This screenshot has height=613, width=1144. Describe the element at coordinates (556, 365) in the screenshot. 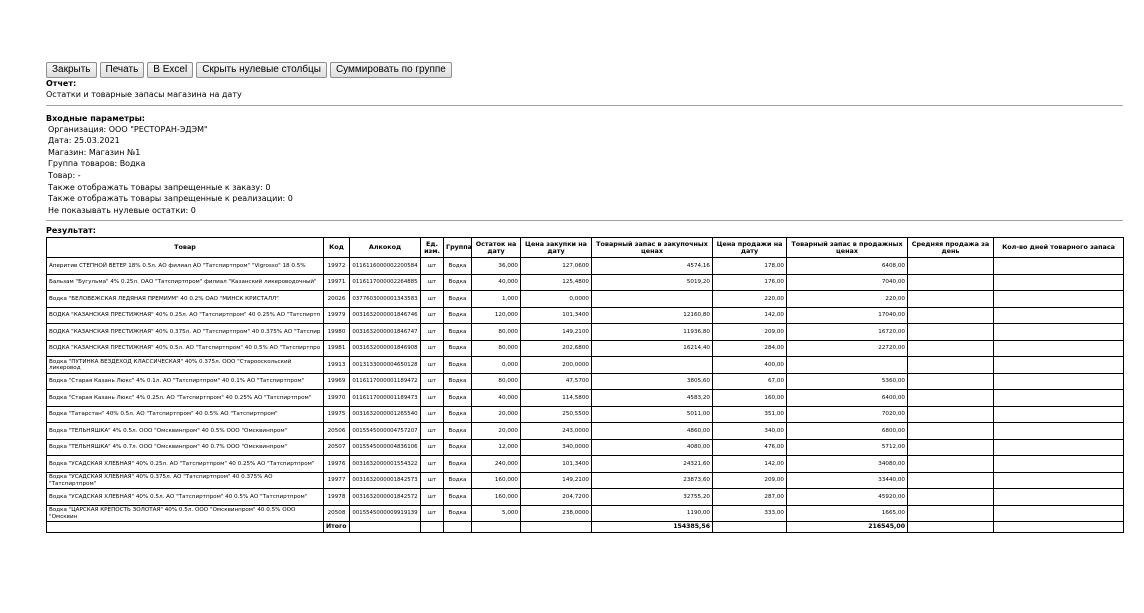

I see `cell-purchase-price: 200,0000` at that location.